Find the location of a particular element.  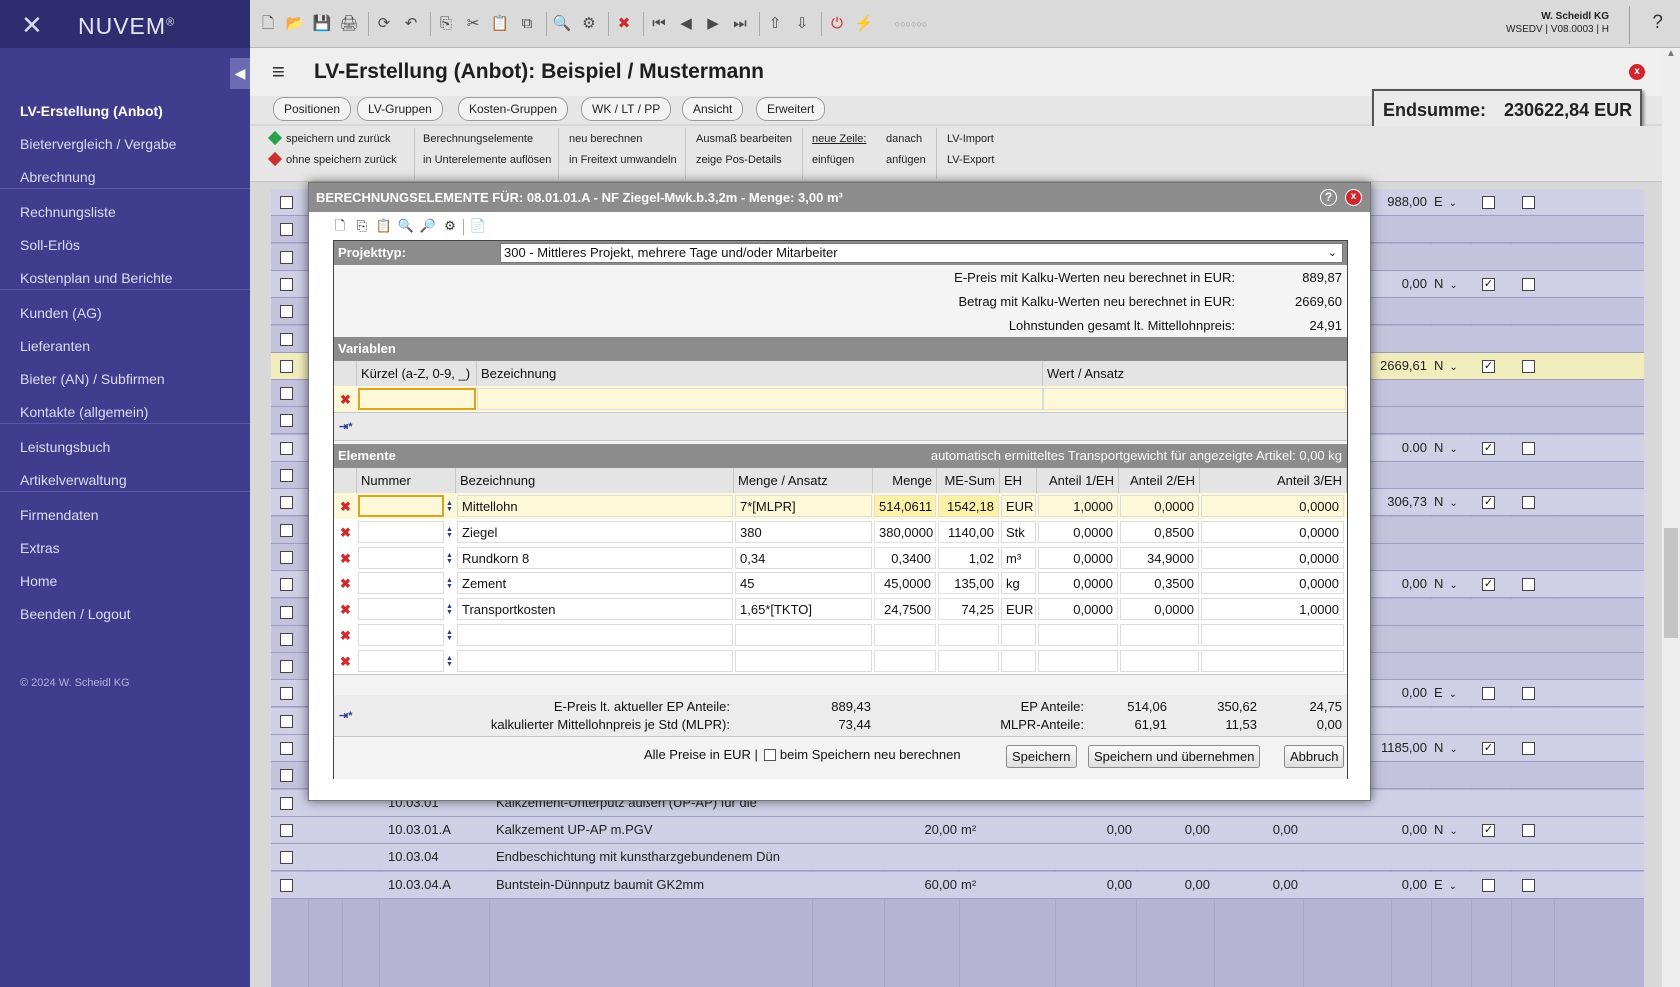

sidebar-item-lv-erstellung-anbot: LV-Erstellung (Anbot) is located at coordinates (91, 111).